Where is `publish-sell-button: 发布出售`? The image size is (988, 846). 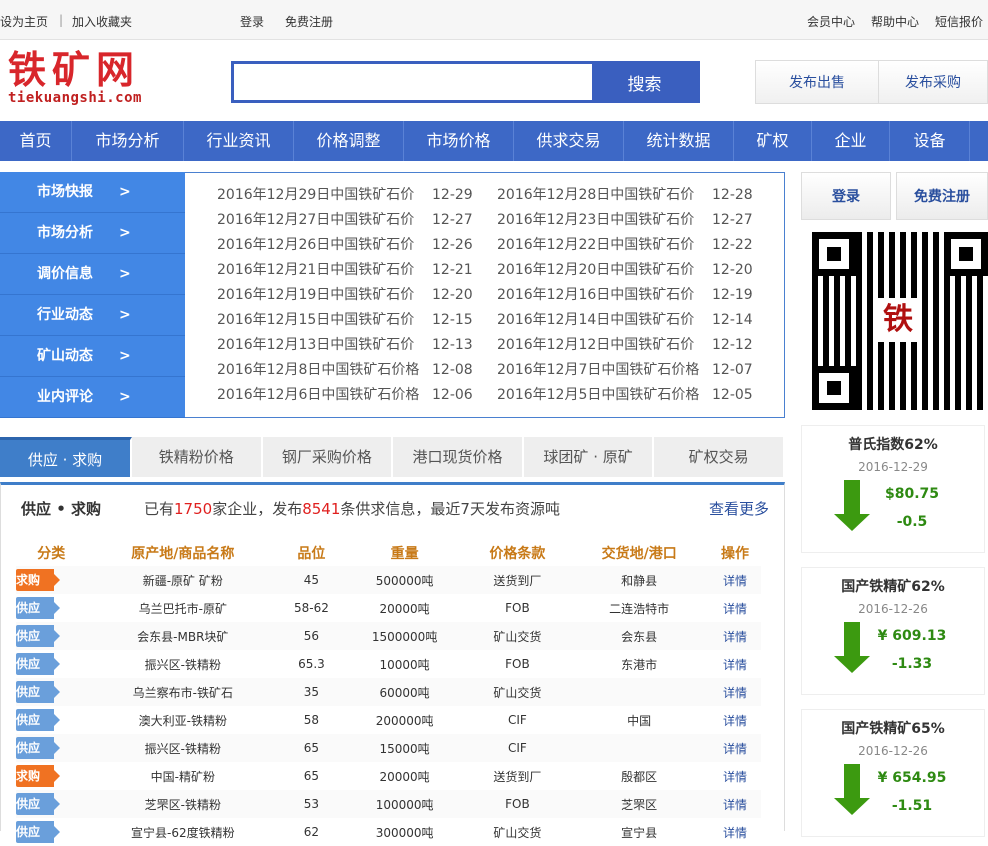
publish-sell-button: 发布出售 is located at coordinates (817, 82).